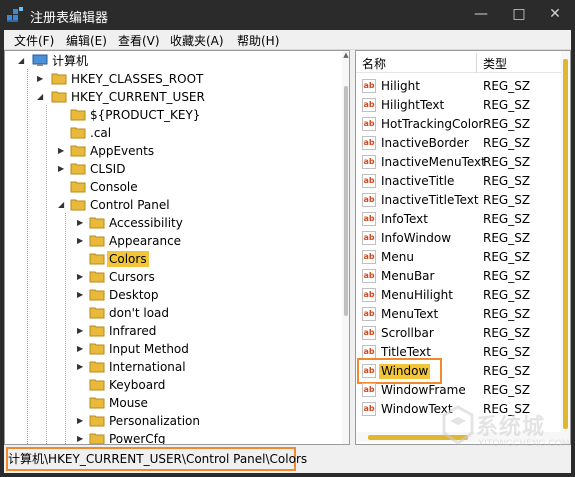  Describe the element at coordinates (172, 367) in the screenshot. I see `tree-node: ▶ International` at that location.